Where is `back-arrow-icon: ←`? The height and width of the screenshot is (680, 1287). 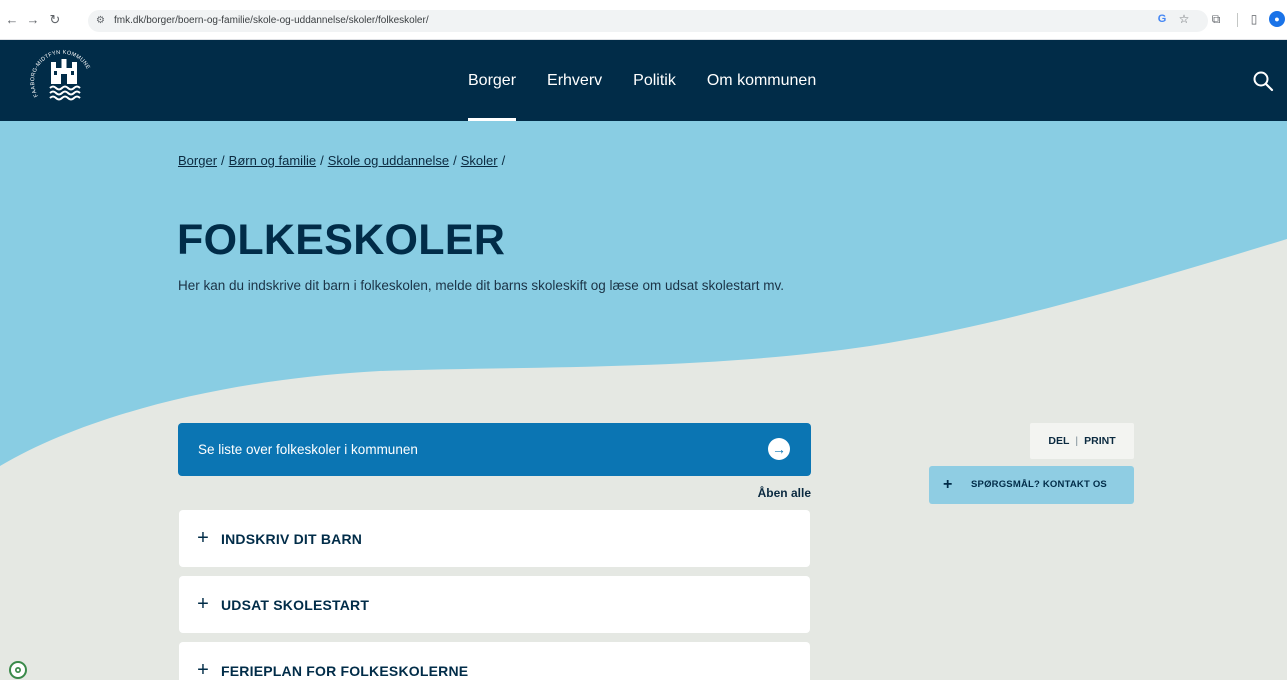
back-arrow-icon: ← is located at coordinates (12, 20).